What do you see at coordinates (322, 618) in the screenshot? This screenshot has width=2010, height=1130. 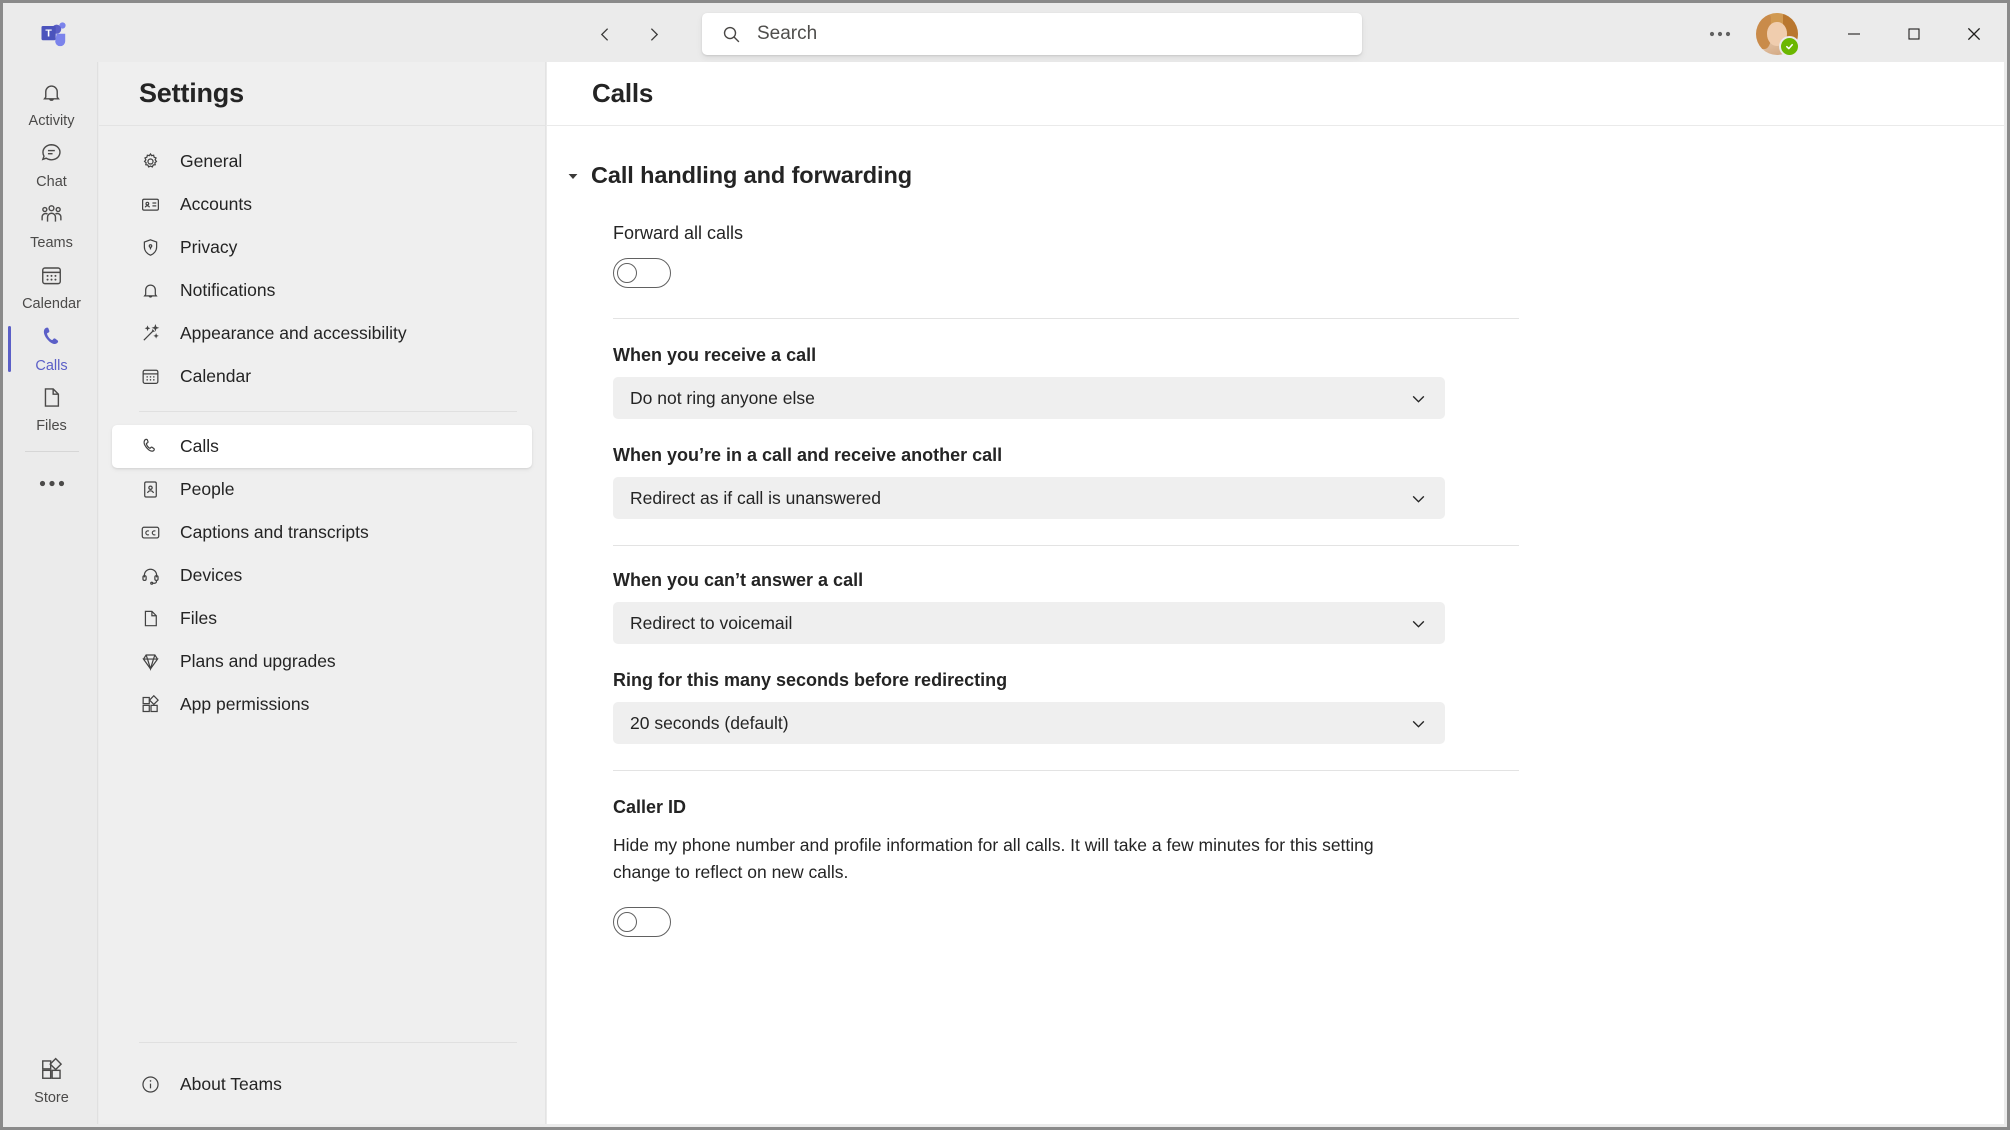 I see `sidebar-item-files: Files` at bounding box center [322, 618].